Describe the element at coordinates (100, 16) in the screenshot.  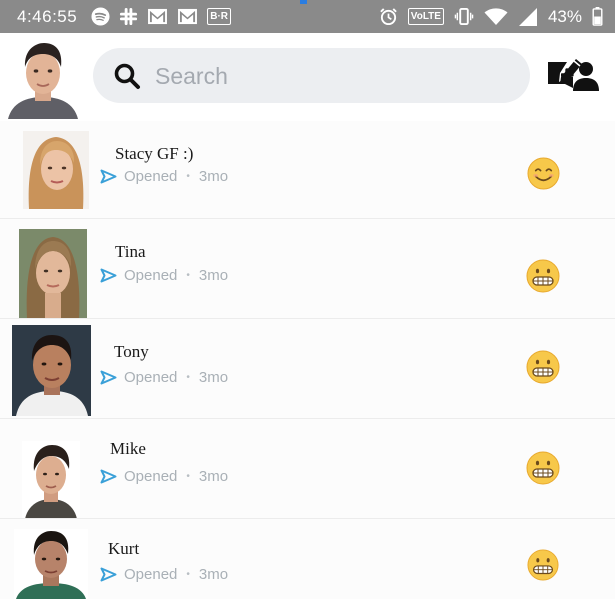
I see `spotify-icon` at that location.